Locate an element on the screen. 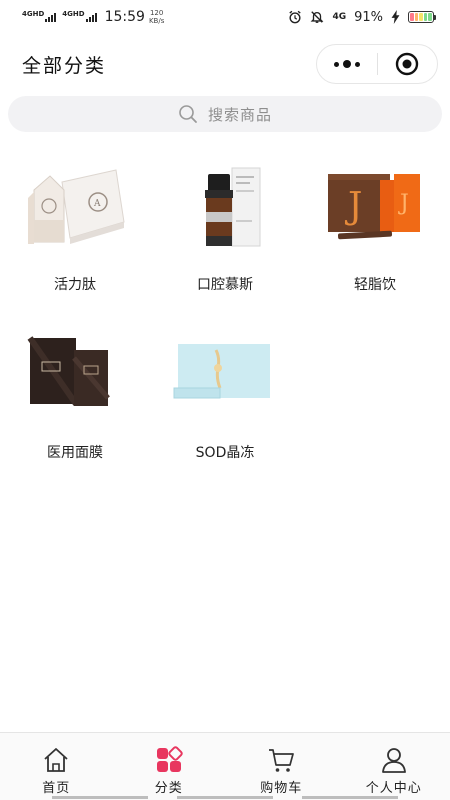 The image size is (450, 800). more-dots-icon is located at coordinates (347, 64).